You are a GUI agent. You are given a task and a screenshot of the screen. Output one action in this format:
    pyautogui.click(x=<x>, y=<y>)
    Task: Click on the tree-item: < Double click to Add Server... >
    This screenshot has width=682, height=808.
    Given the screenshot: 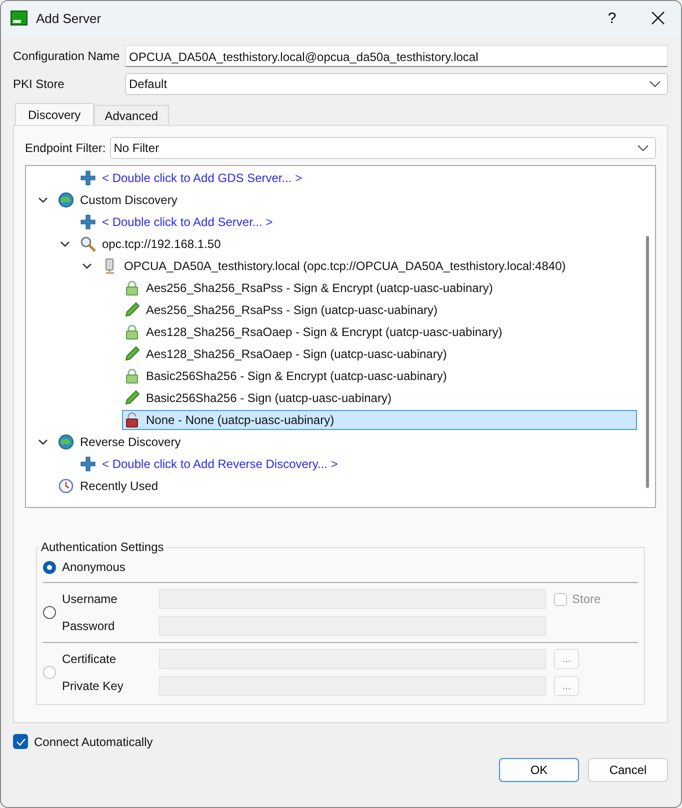 What is the action you would take?
    pyautogui.click(x=178, y=222)
    